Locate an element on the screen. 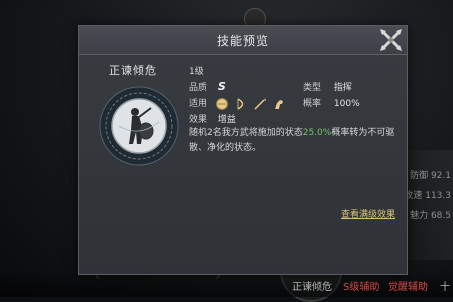 The height and width of the screenshot is (302, 453). grade-row: 品质 S is located at coordinates (207, 86).